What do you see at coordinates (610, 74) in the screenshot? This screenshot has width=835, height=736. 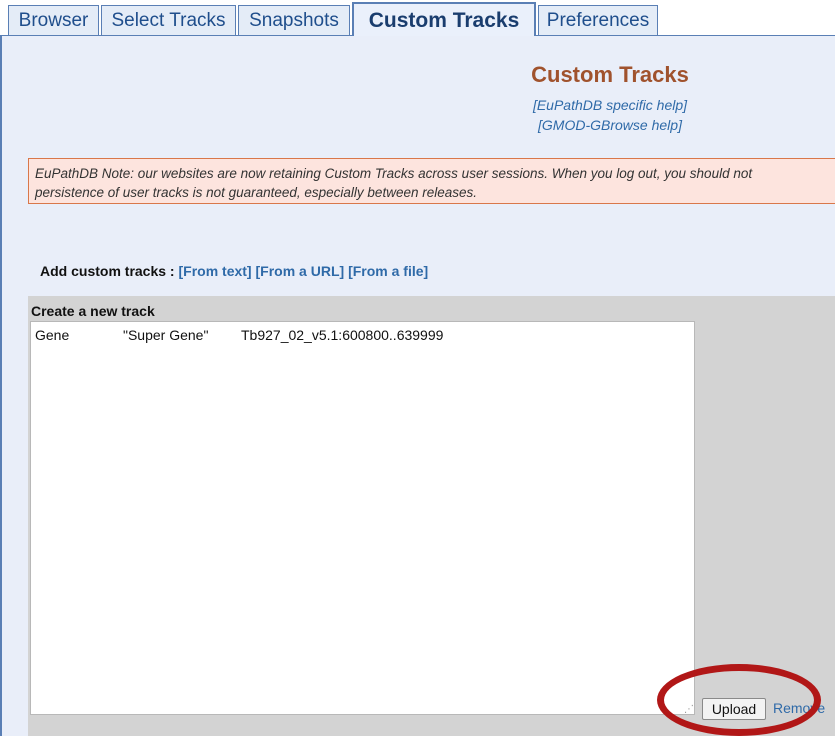 I see `page-title: Custom Tracks` at bounding box center [610, 74].